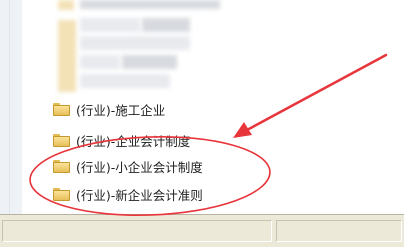 Image resolution: width=404 pixels, height=247 pixels. What do you see at coordinates (139, 195) in the screenshot?
I see `tree-item-label: (行业)-新企业会计准则` at bounding box center [139, 195].